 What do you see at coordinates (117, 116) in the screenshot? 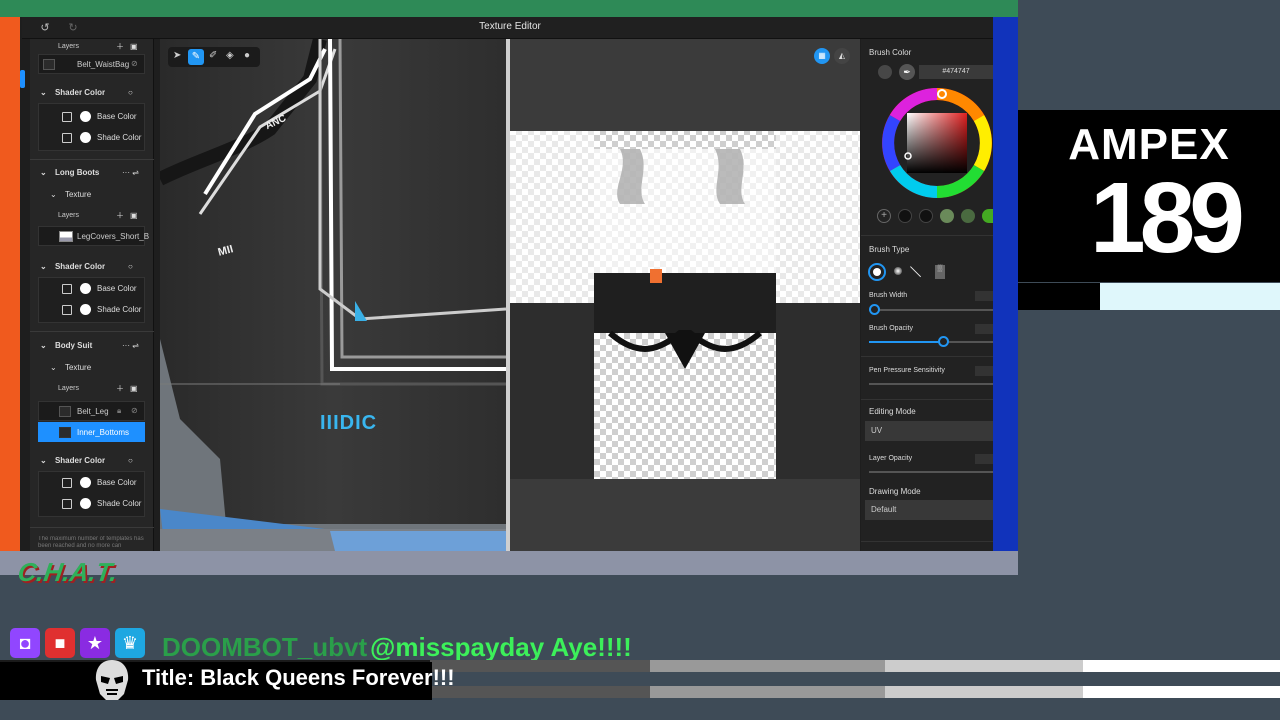
I see `base-color-label: Base Color` at bounding box center [117, 116].